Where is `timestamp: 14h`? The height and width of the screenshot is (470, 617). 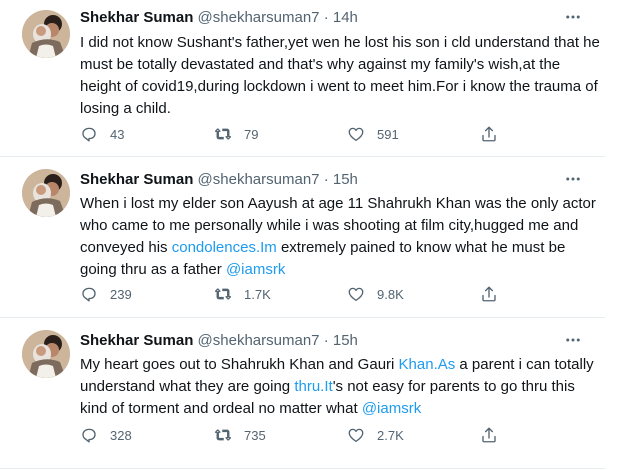
timestamp: 14h is located at coordinates (345, 17).